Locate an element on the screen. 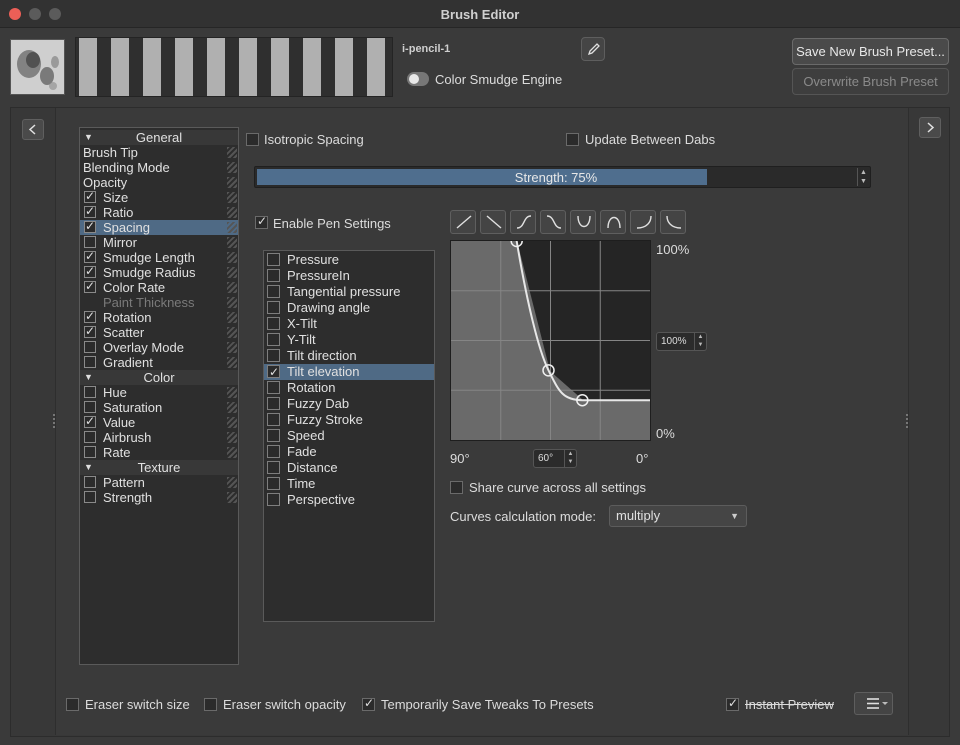  right-splitter-handle is located at coordinates (907, 421).